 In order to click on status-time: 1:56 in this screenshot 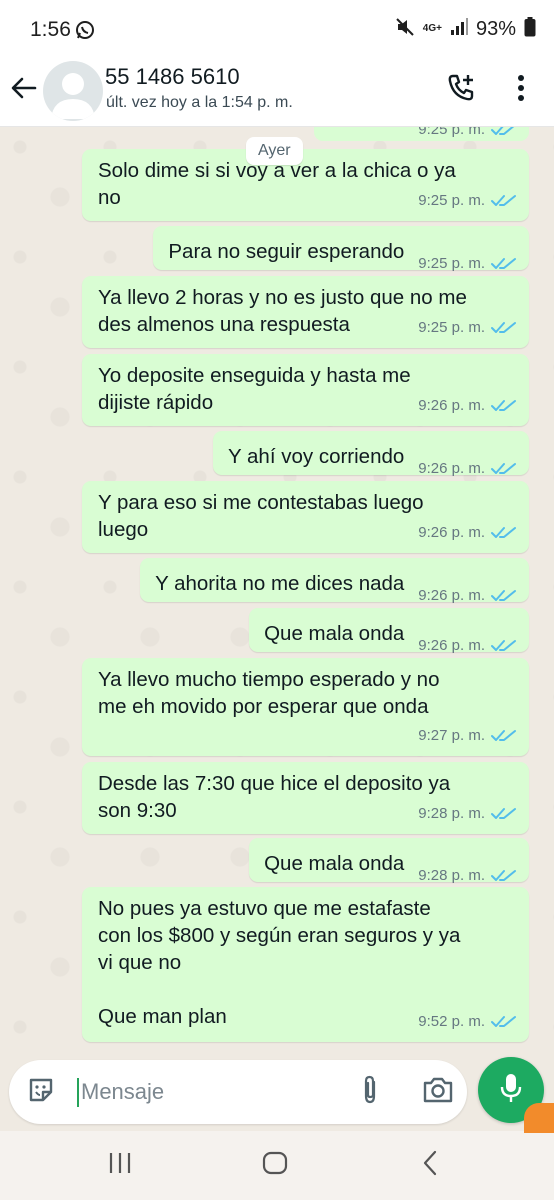, I will do `click(50, 29)`.